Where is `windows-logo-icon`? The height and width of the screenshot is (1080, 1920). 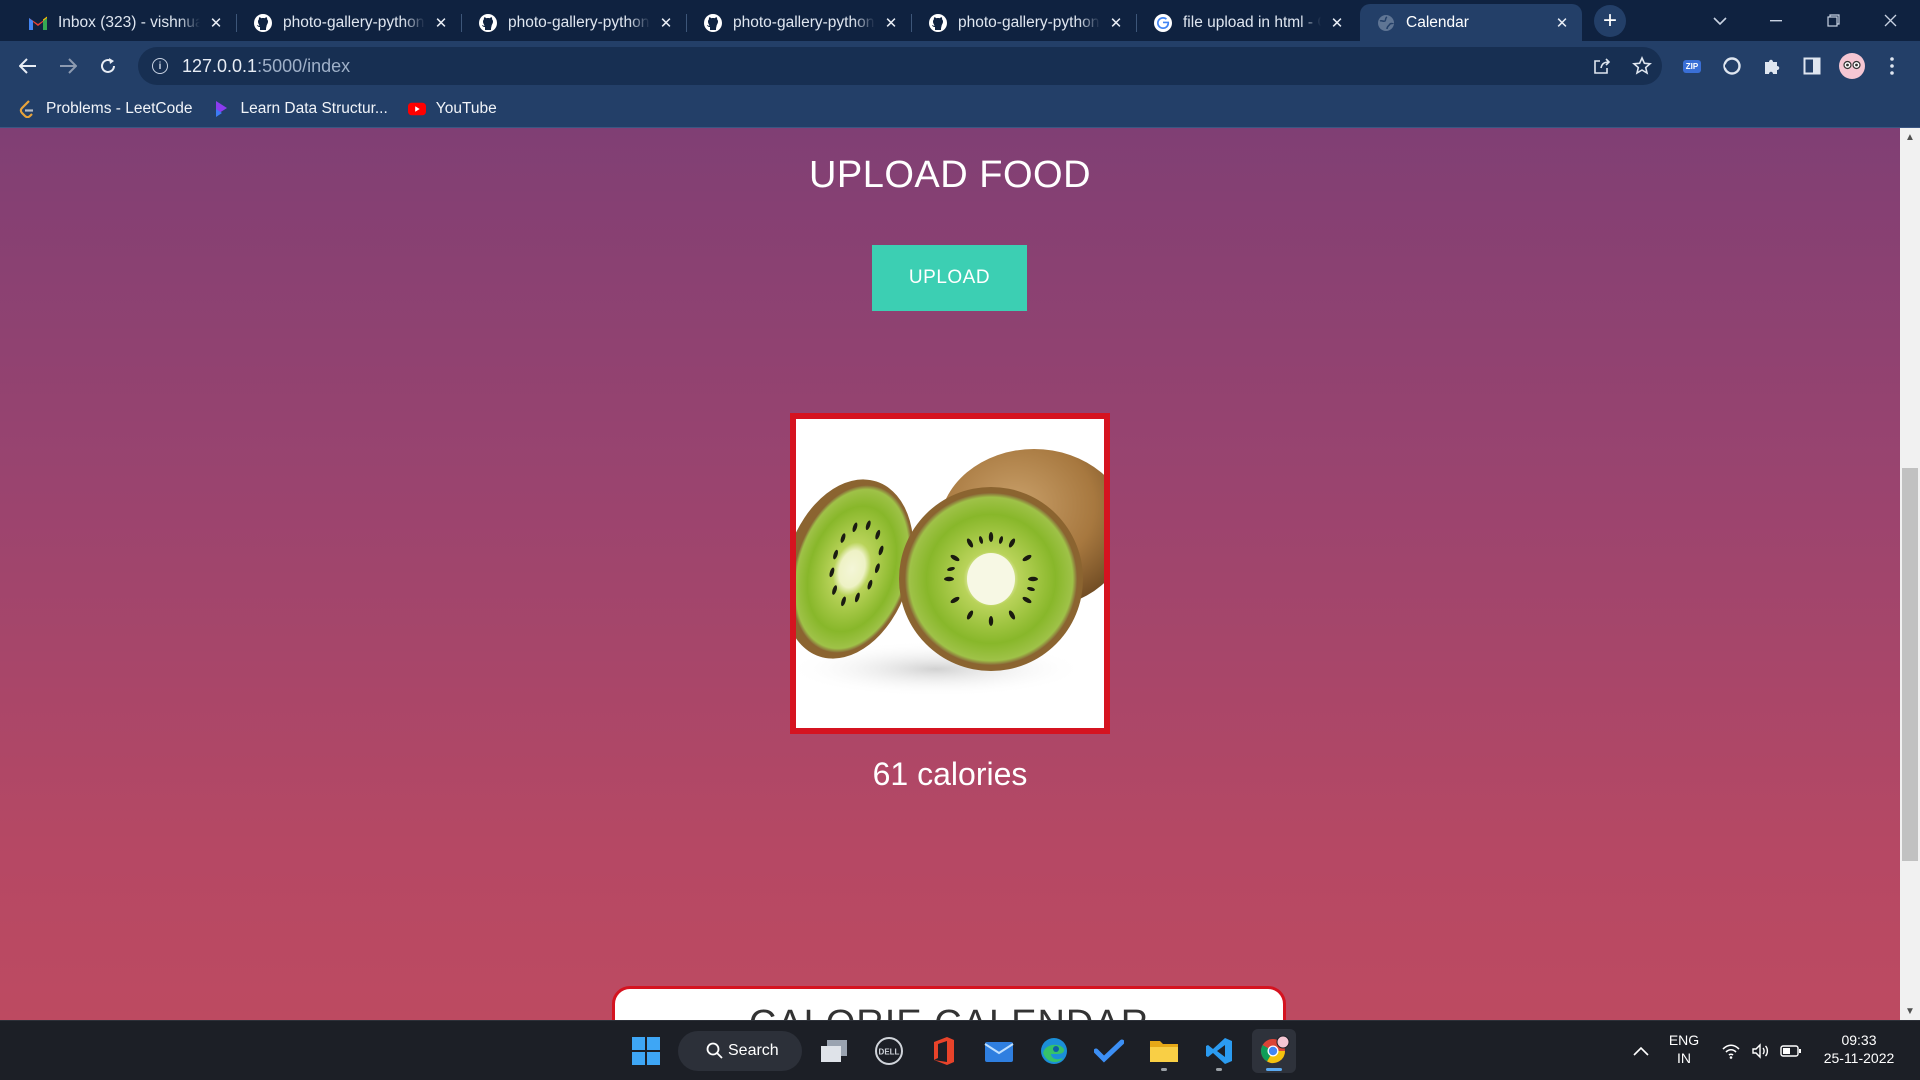 windows-logo-icon is located at coordinates (646, 1051).